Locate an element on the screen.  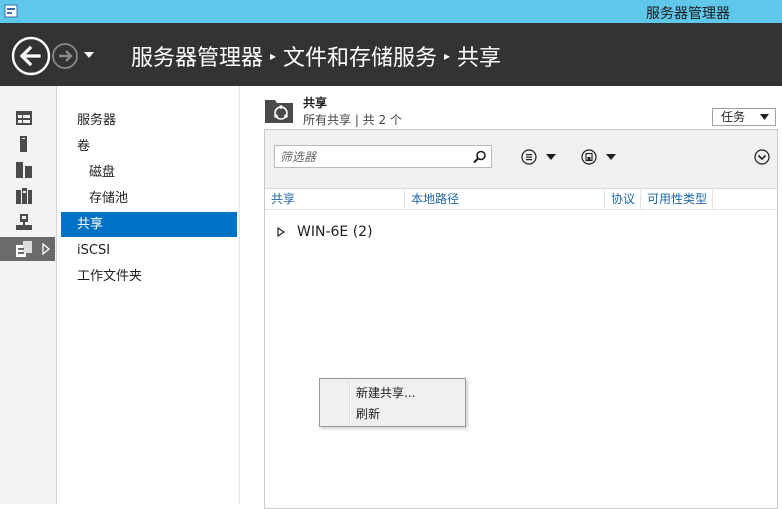
rail-item-local-server is located at coordinates (27, 144).